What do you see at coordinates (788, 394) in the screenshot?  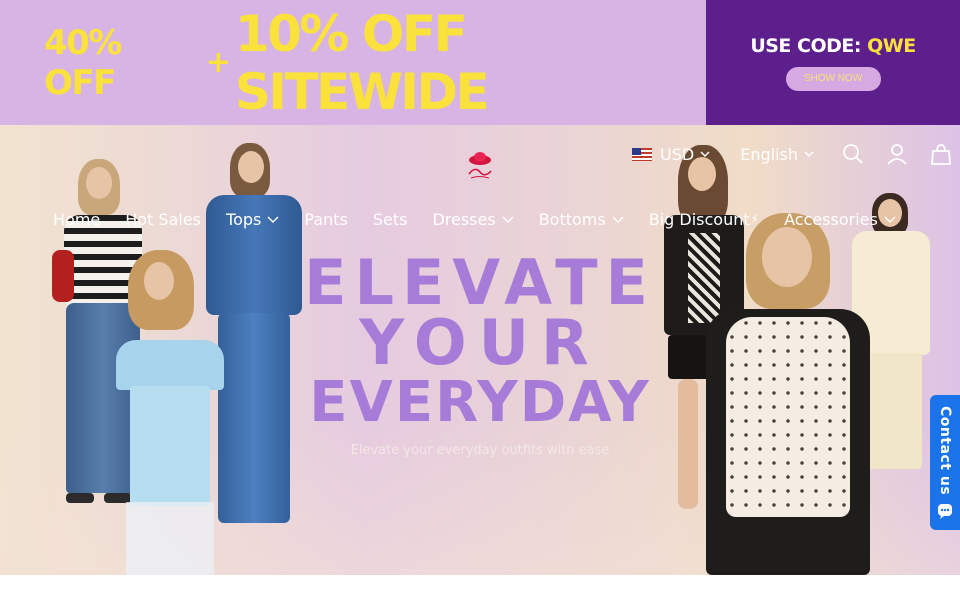 I see `model-photo-floral-top` at bounding box center [788, 394].